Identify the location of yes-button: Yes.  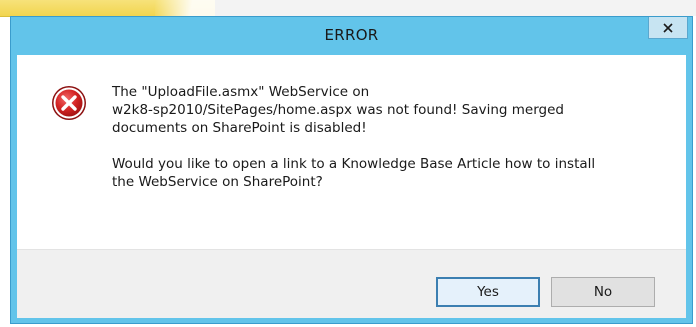
(488, 292).